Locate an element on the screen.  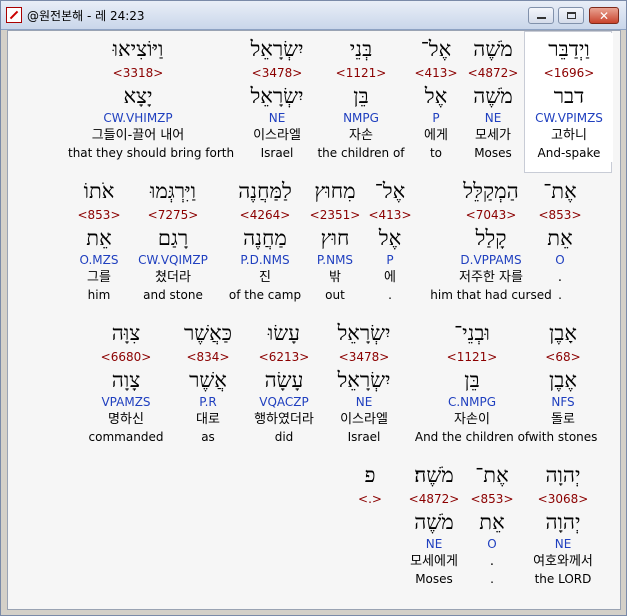
lexical-form: אֶל is located at coordinates (390, 238).